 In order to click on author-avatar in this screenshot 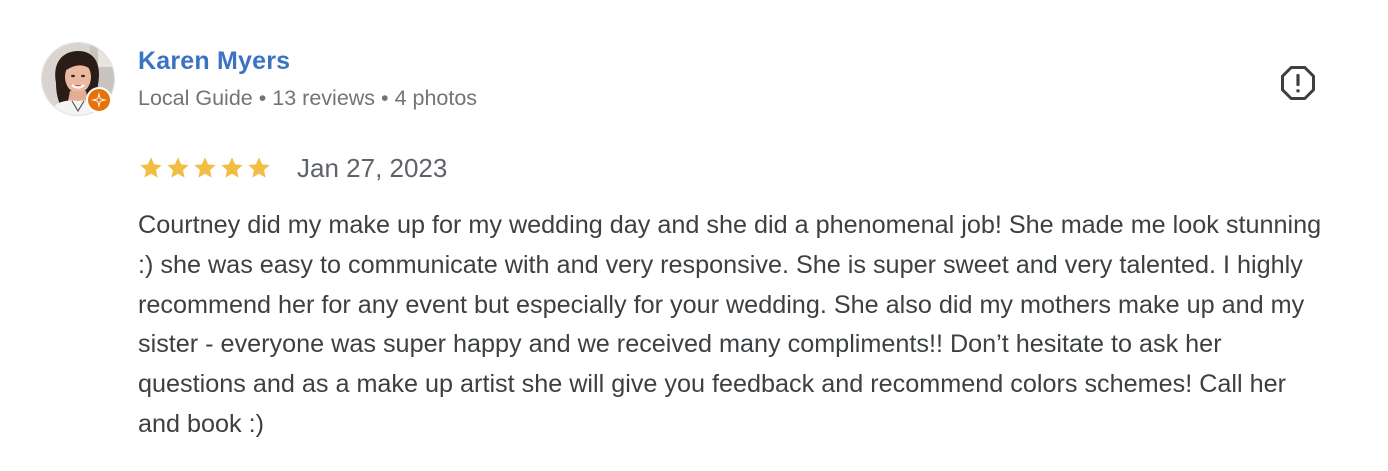, I will do `click(78, 79)`.